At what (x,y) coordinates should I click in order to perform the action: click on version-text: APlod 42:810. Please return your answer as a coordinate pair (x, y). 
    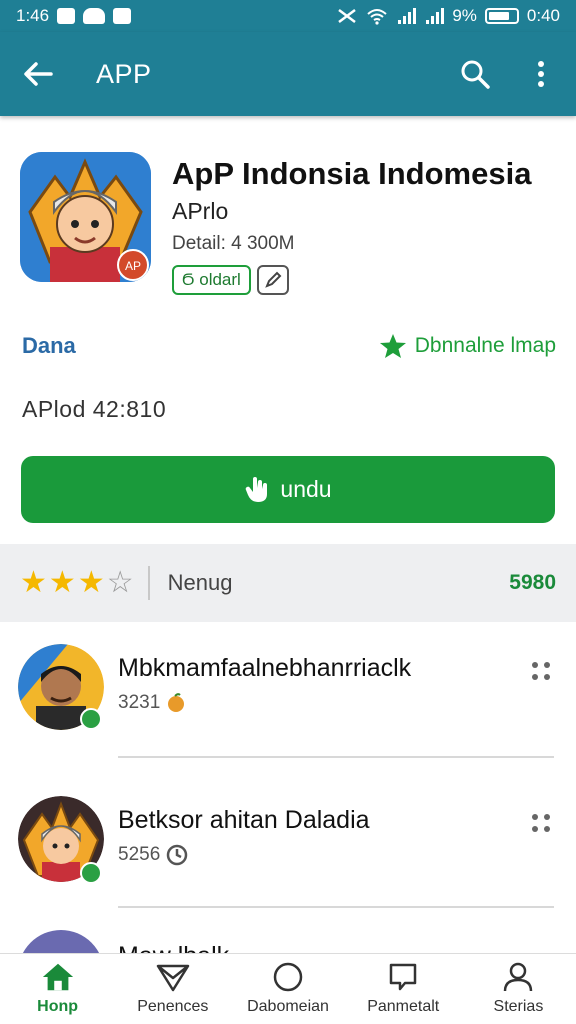
    Looking at the image, I should click on (94, 409).